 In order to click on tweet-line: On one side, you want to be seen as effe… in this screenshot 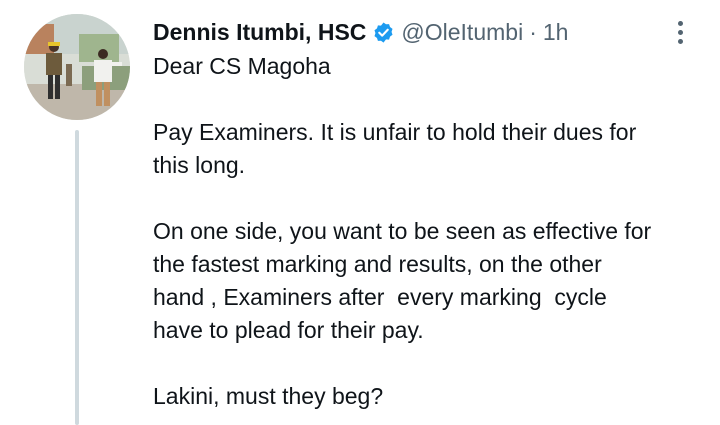, I will do `click(402, 231)`.